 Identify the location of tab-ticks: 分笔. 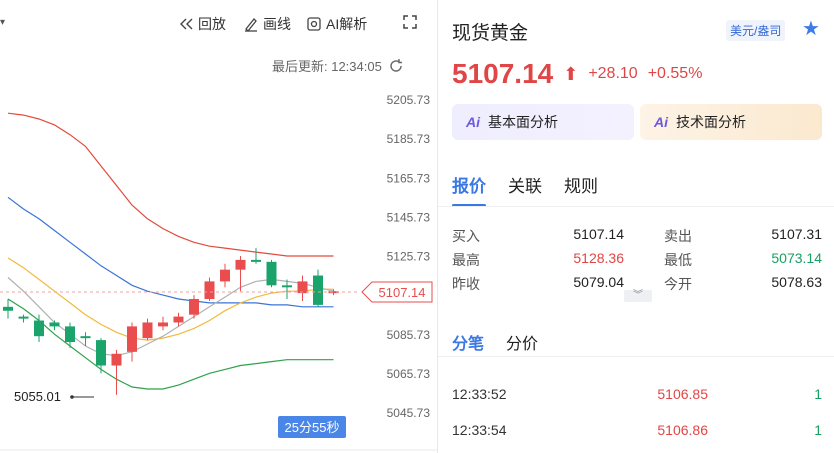
(468, 342).